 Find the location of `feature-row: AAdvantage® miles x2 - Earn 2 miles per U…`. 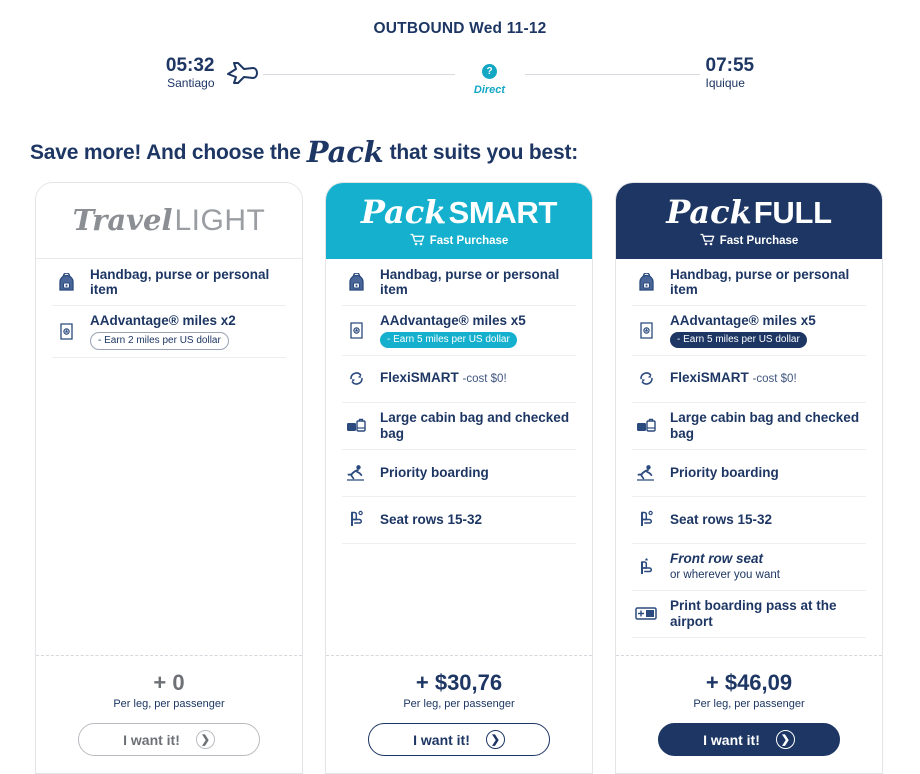

feature-row: AAdvantage® miles x2 - Earn 2 miles per U… is located at coordinates (169, 332).